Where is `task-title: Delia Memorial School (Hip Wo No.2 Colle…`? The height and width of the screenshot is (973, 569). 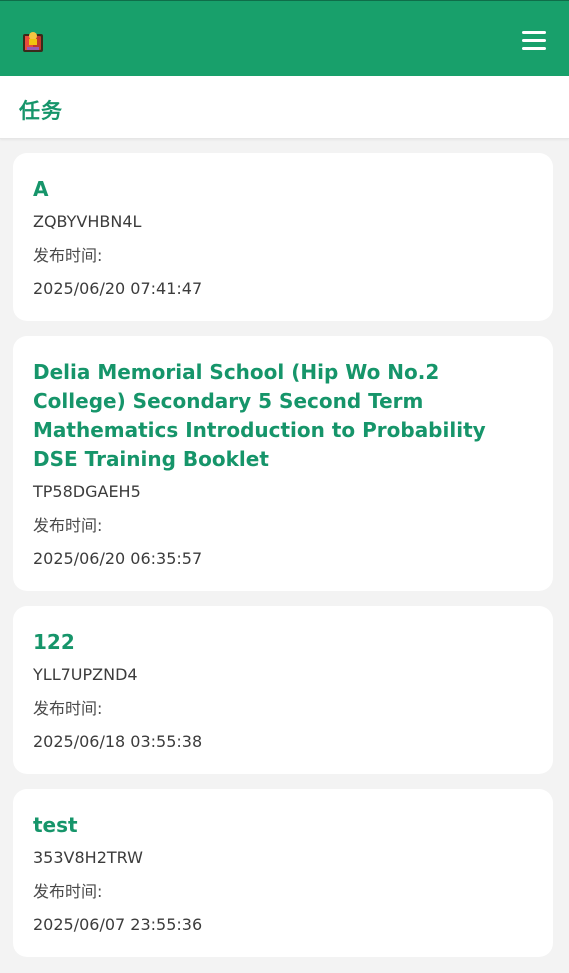 task-title: Delia Memorial School (Hip Wo No.2 Colle… is located at coordinates (283, 416).